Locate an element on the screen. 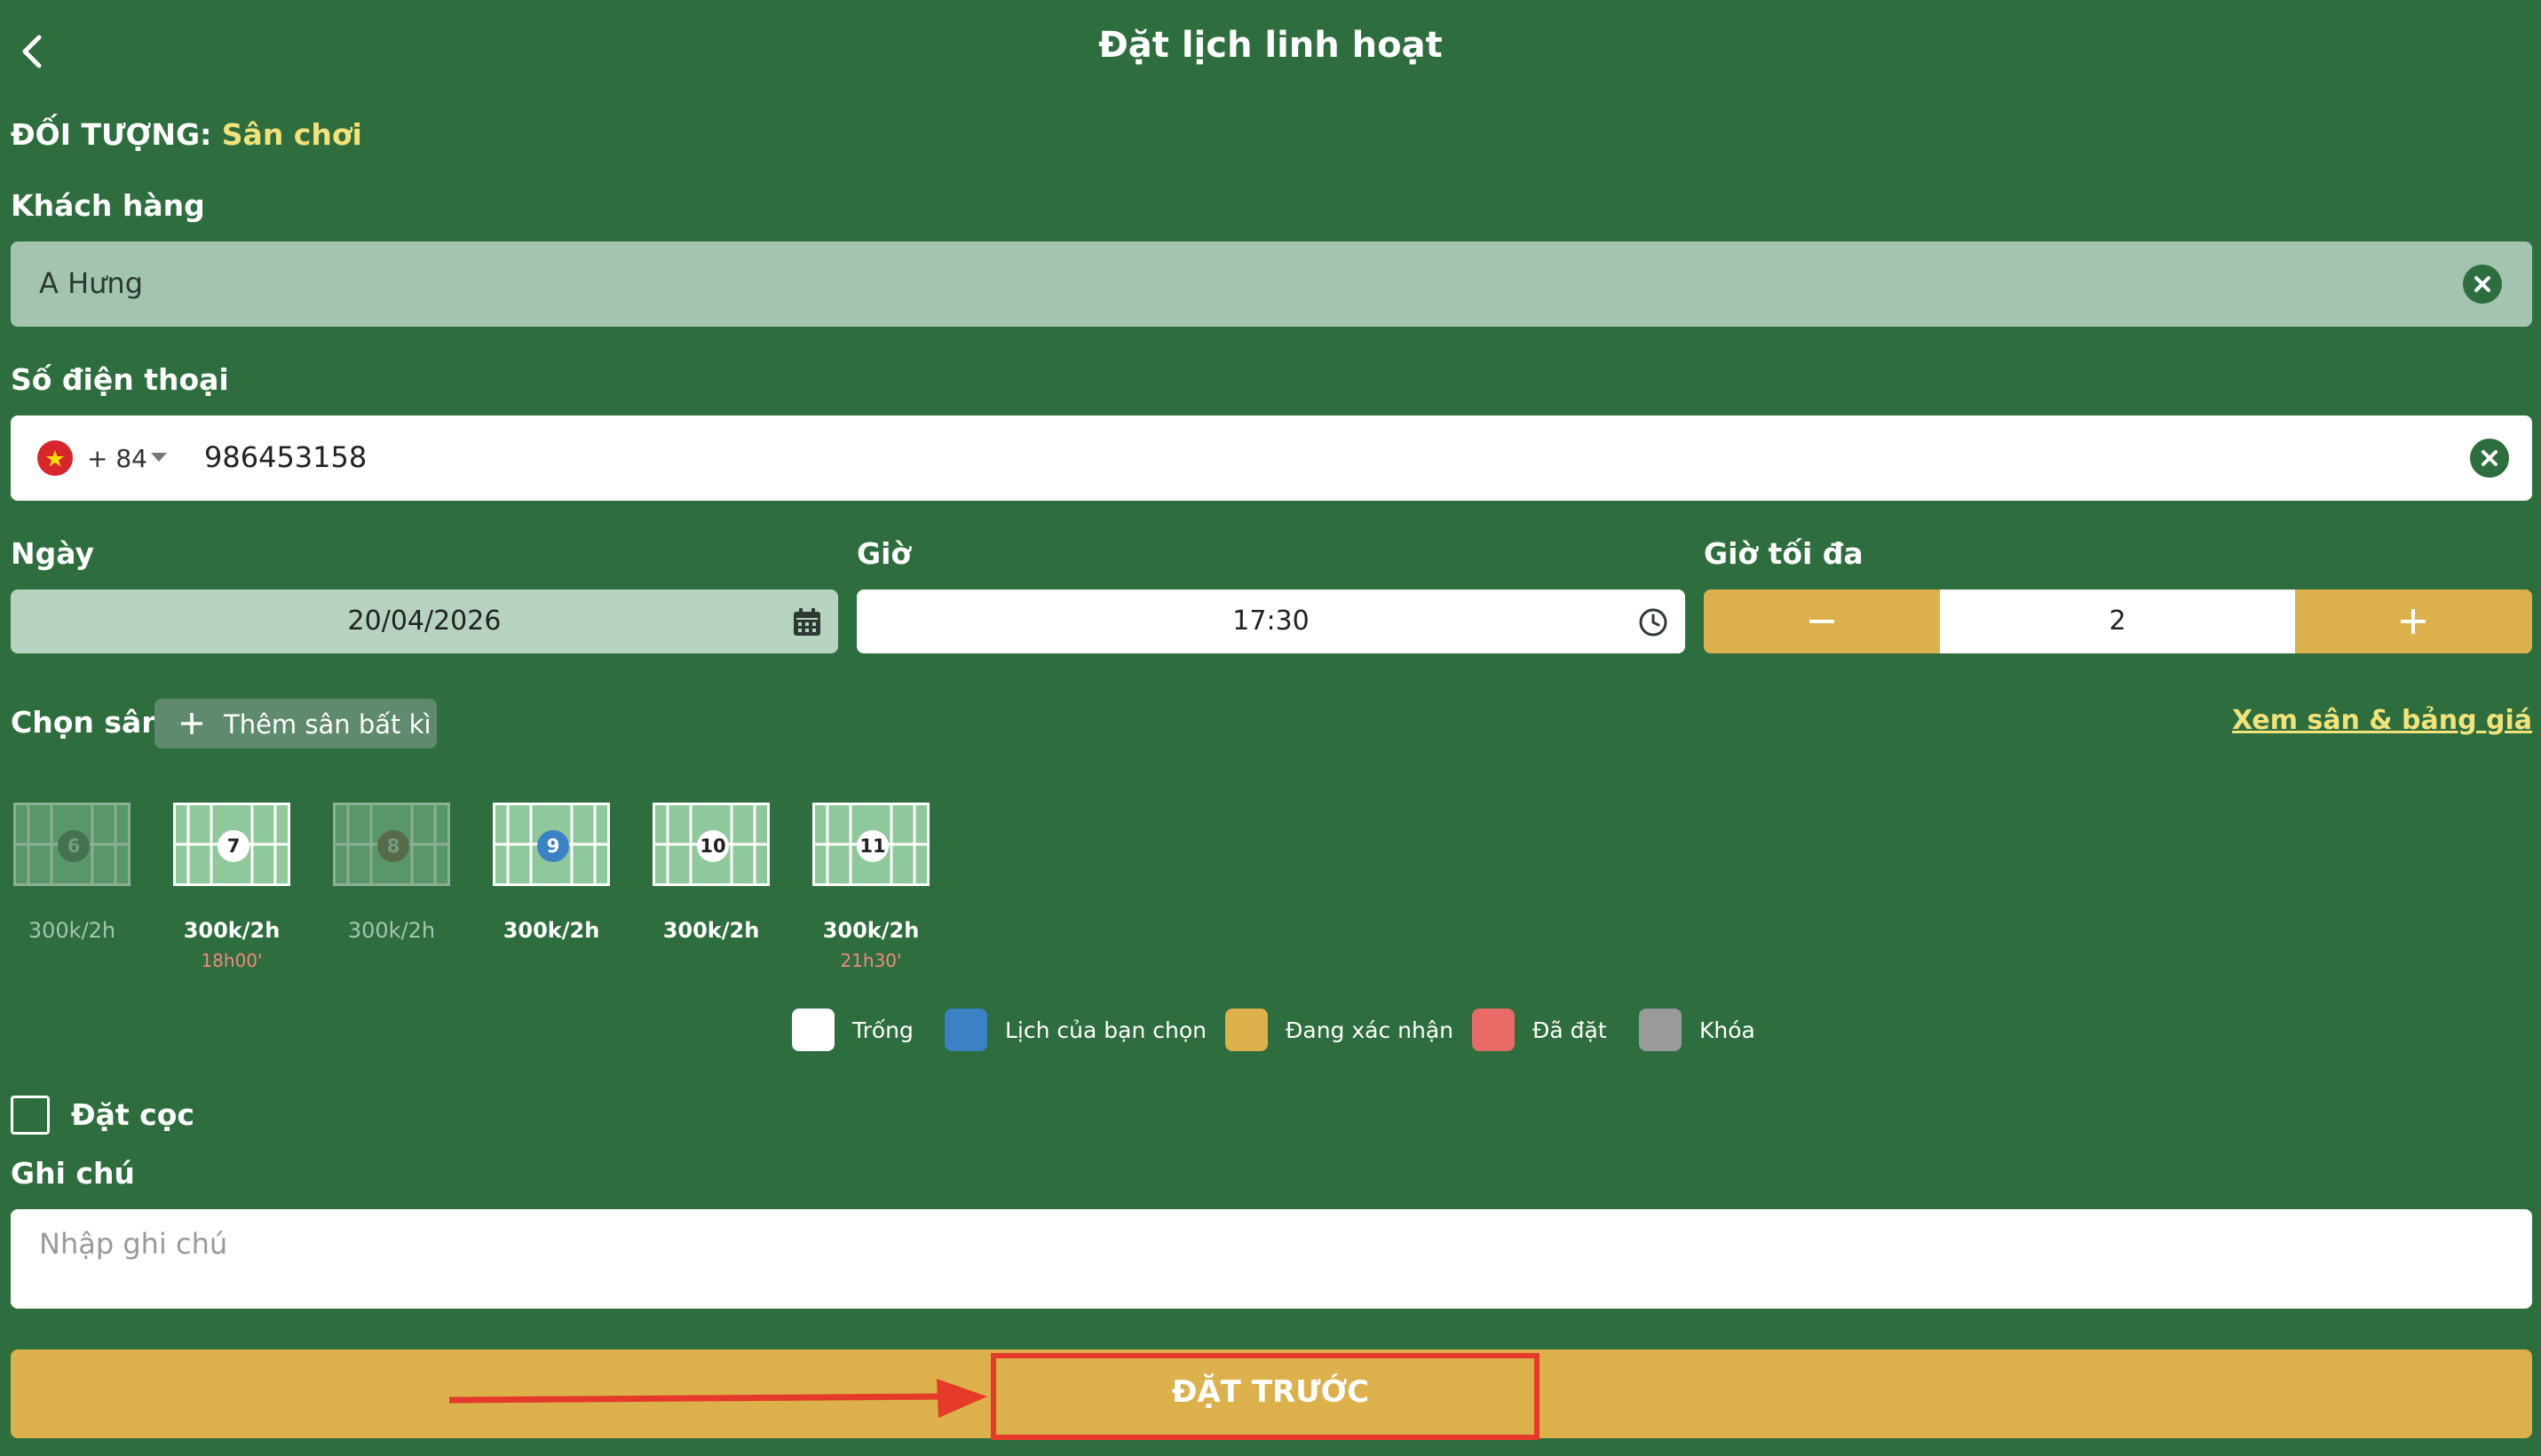 This screenshot has height=1456, width=2541. court-image: 8 is located at coordinates (391, 844).